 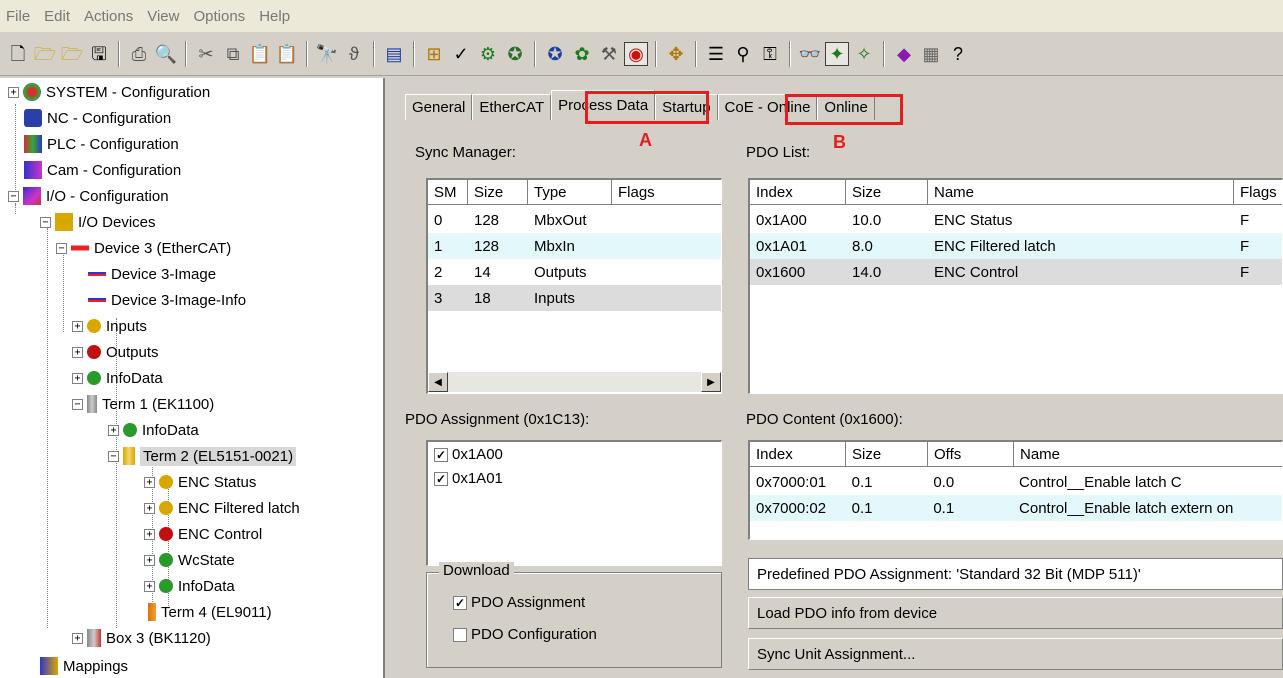 What do you see at coordinates (574, 382) in the screenshot?
I see `horizontal-scrollbar: ◀ ▶` at bounding box center [574, 382].